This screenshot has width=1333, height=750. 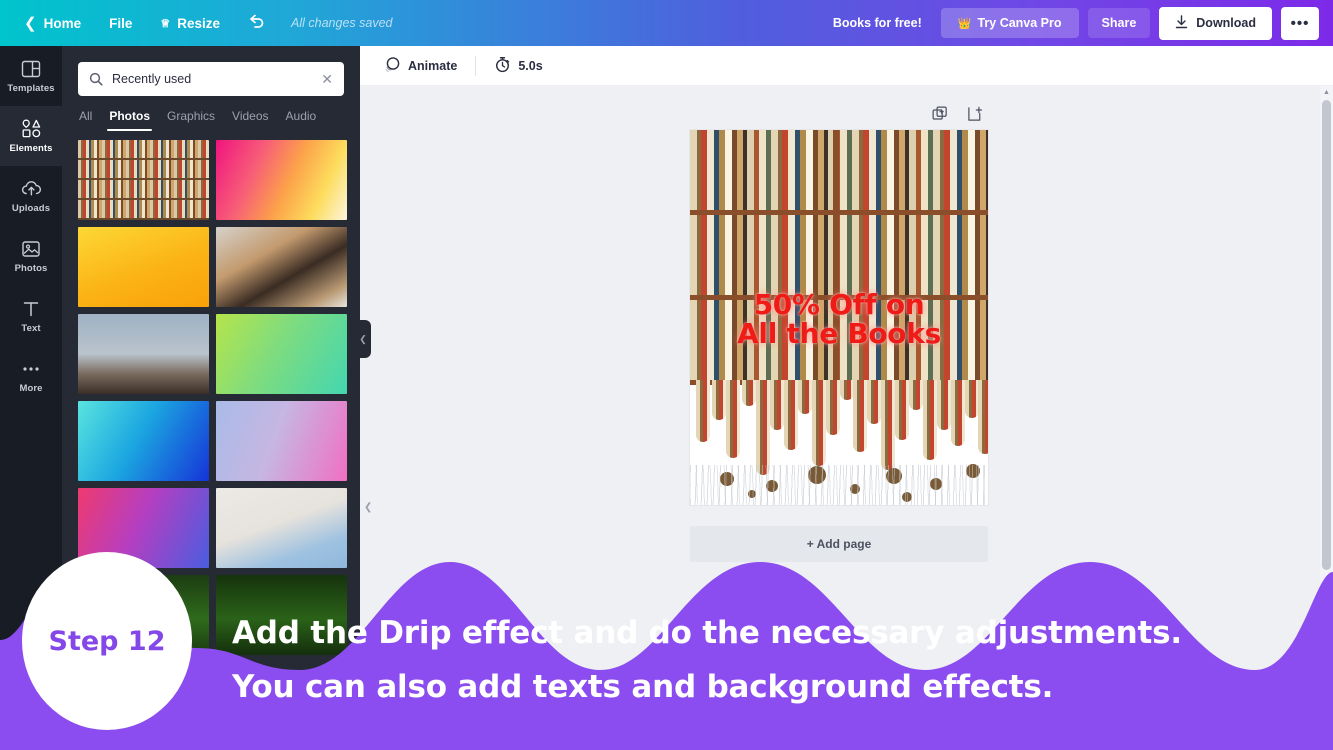 I want to click on photo-icon, so click(x=31, y=248).